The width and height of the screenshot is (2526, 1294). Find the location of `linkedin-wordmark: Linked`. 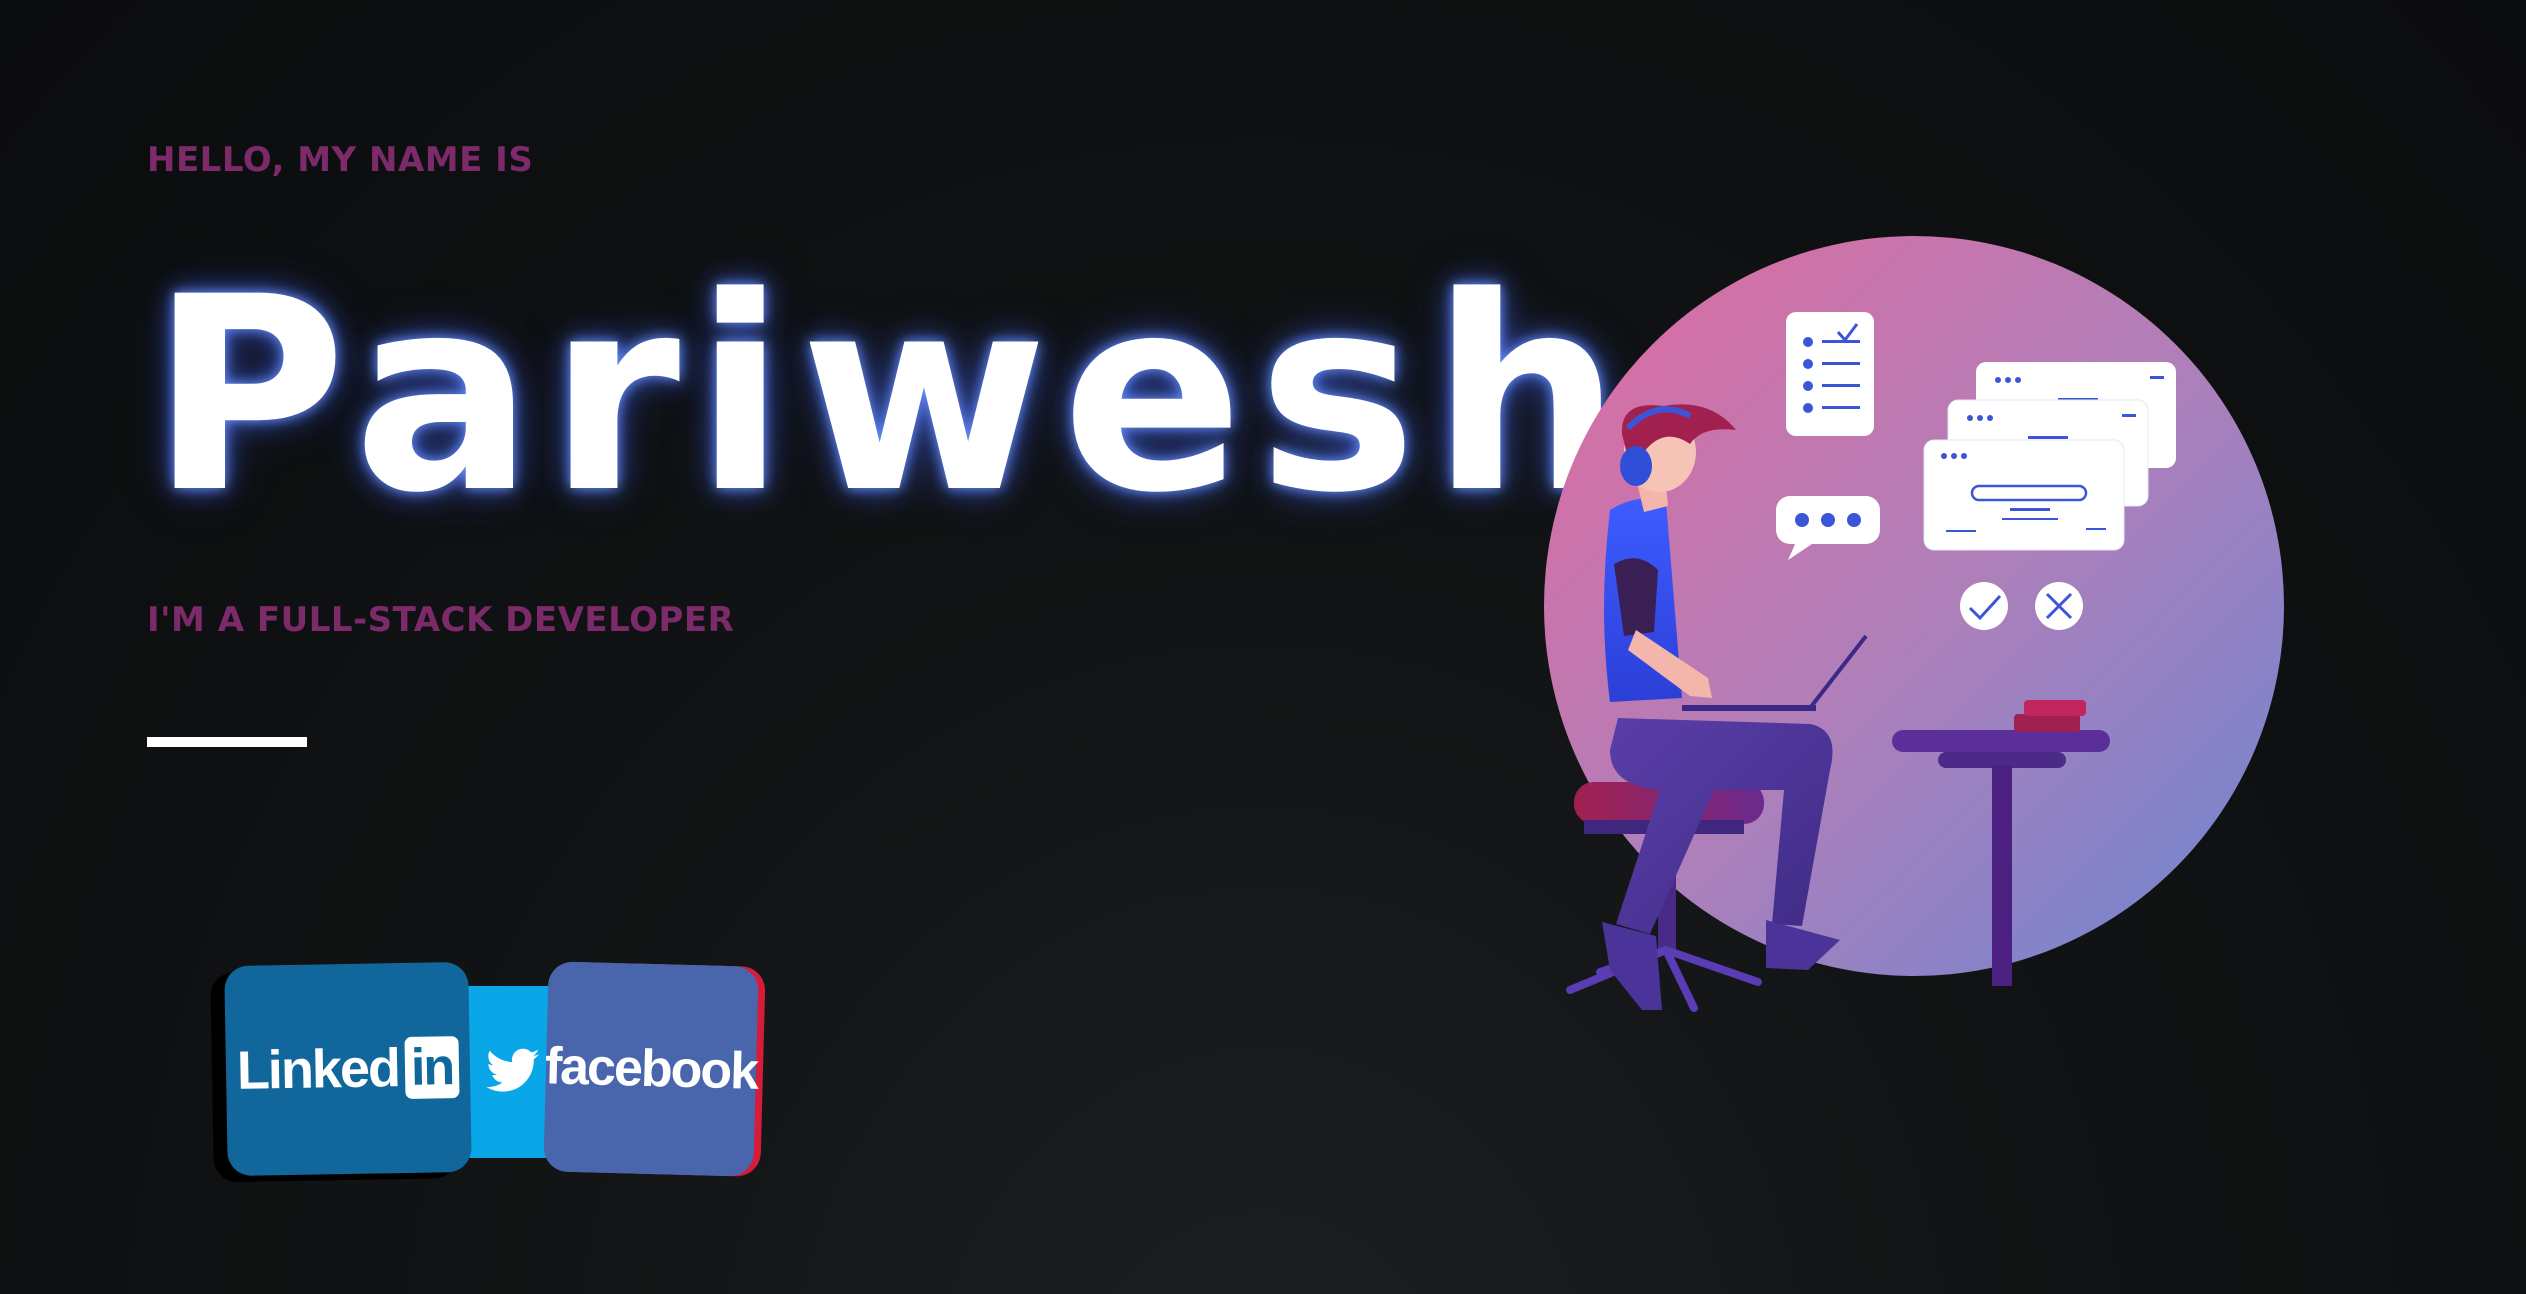

linkedin-wordmark: Linked is located at coordinates (318, 1069).